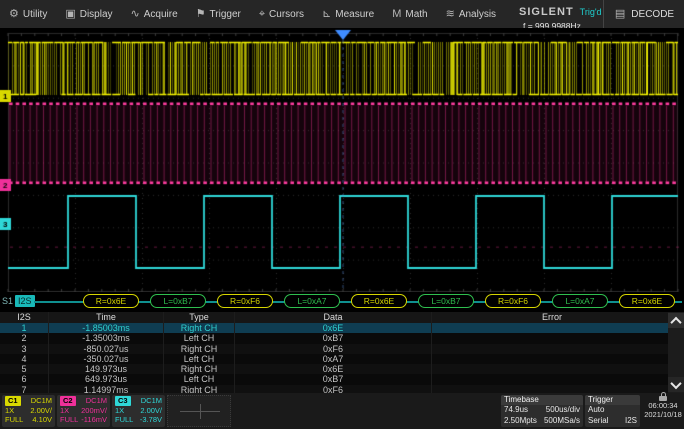 This screenshot has width=684, height=429. Describe the element at coordinates (106, 379) in the screenshot. I see `table-cell: 649.973us` at that location.